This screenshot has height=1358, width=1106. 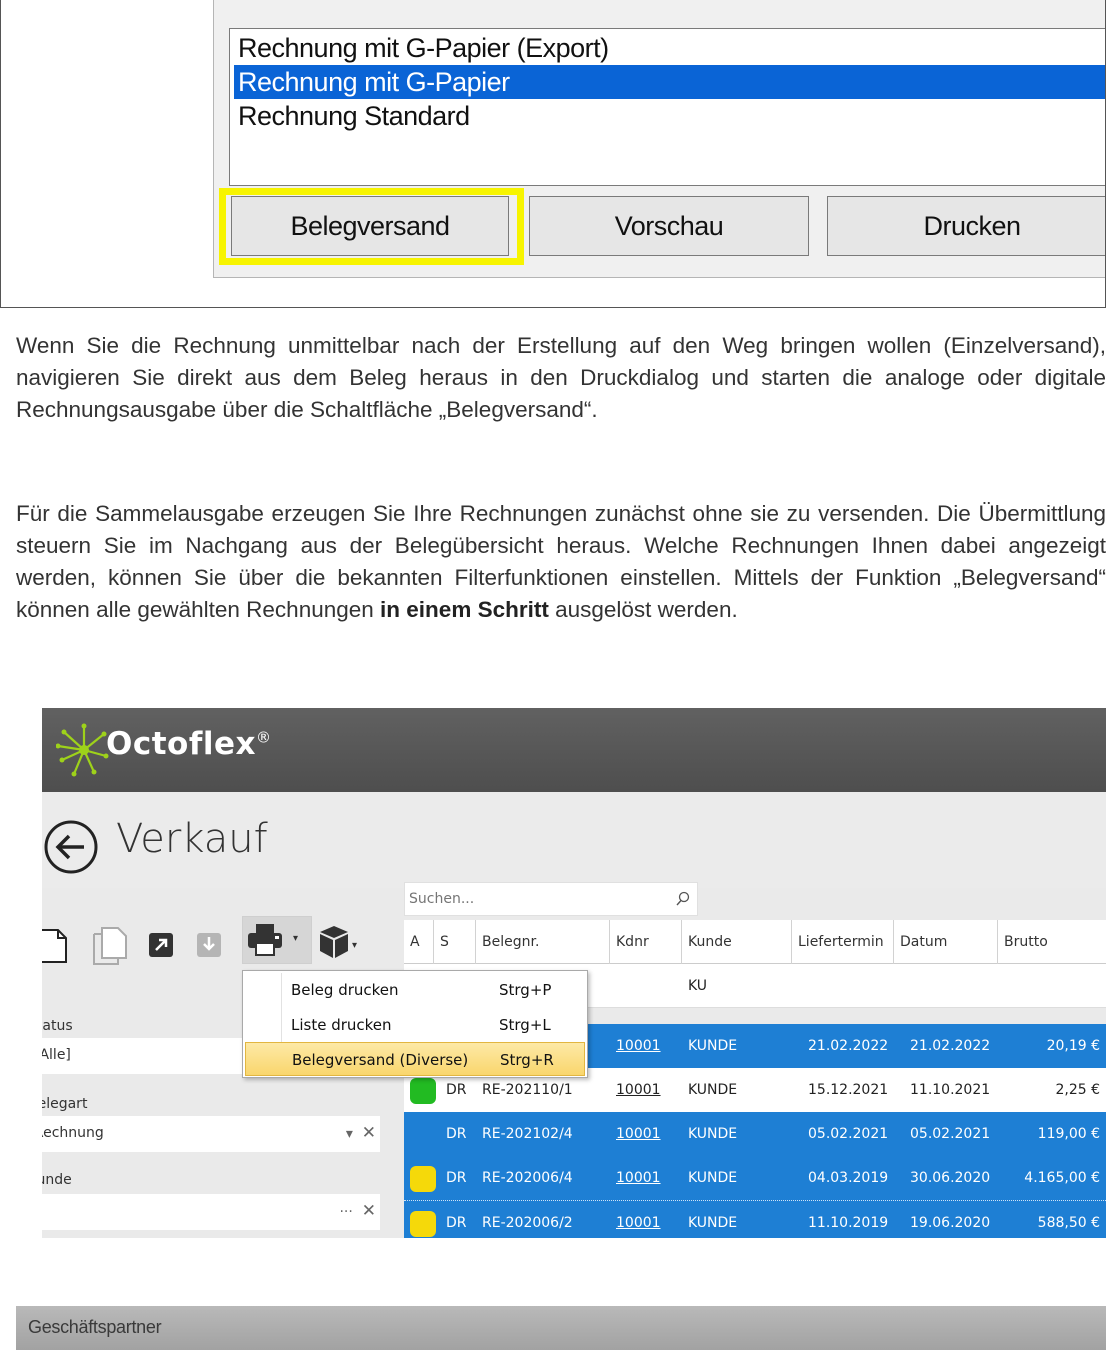 What do you see at coordinates (95, 1327) in the screenshot?
I see `section-label: Geschäftspartner` at bounding box center [95, 1327].